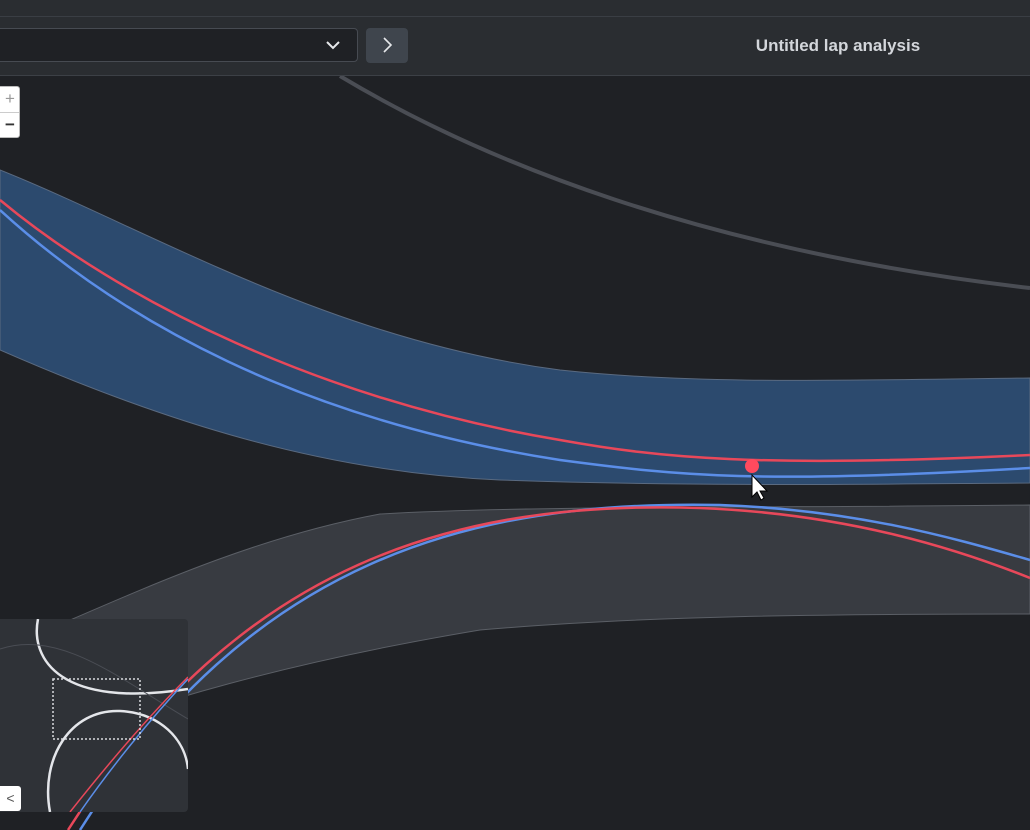 The image size is (1030, 830). What do you see at coordinates (838, 45) in the screenshot?
I see `page-title: Untitled lap analysis` at bounding box center [838, 45].